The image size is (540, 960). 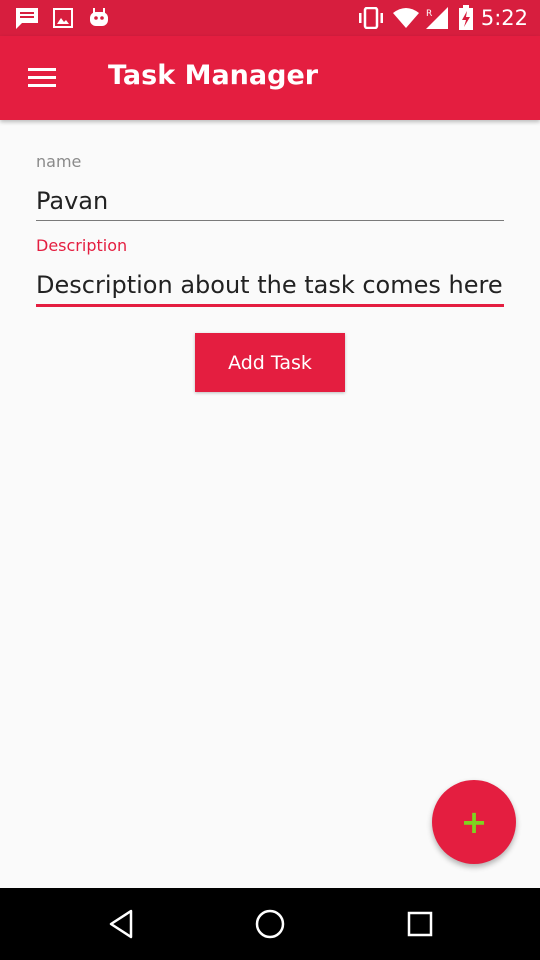 I want to click on name-label: name, so click(x=59, y=161).